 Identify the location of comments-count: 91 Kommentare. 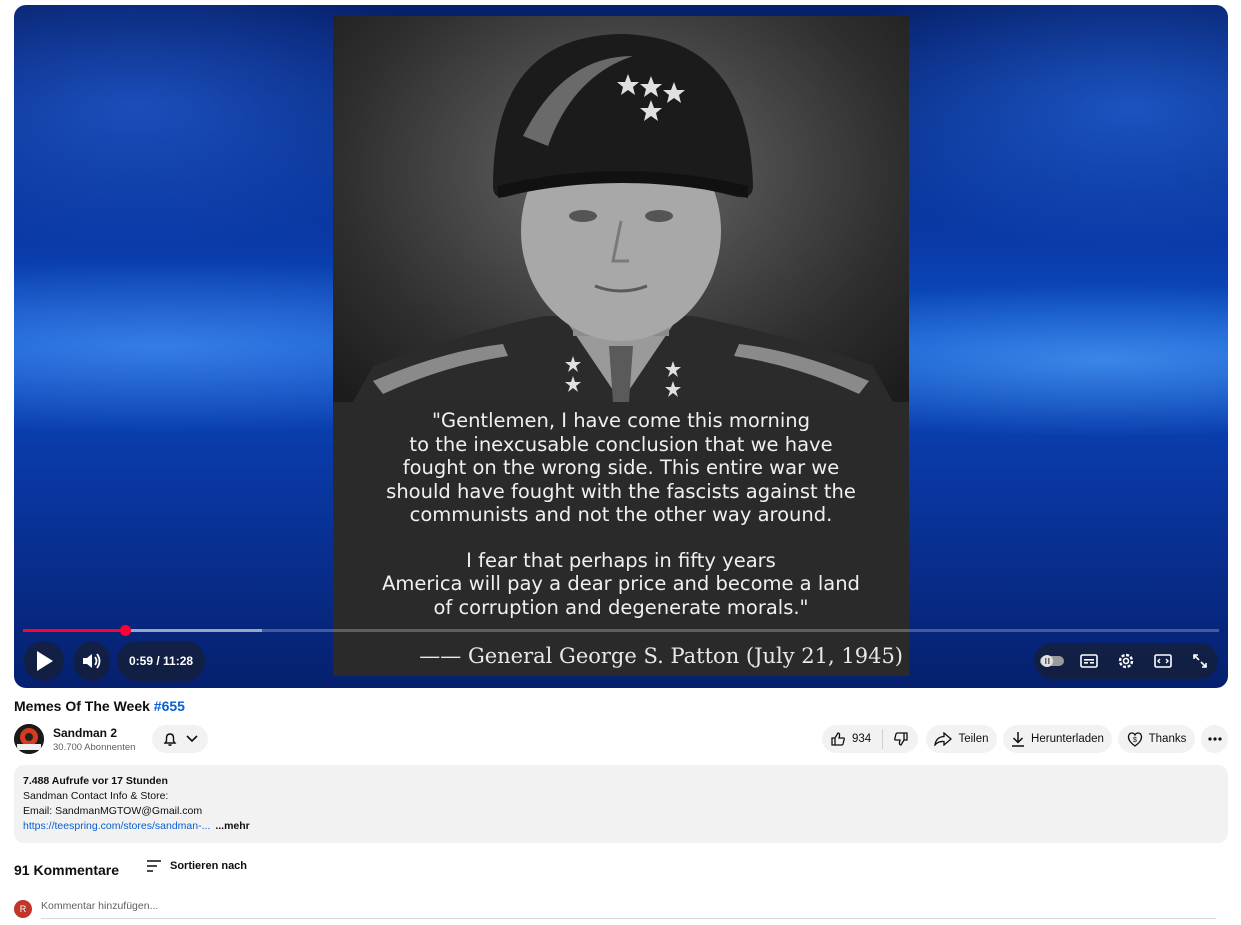
(67, 870).